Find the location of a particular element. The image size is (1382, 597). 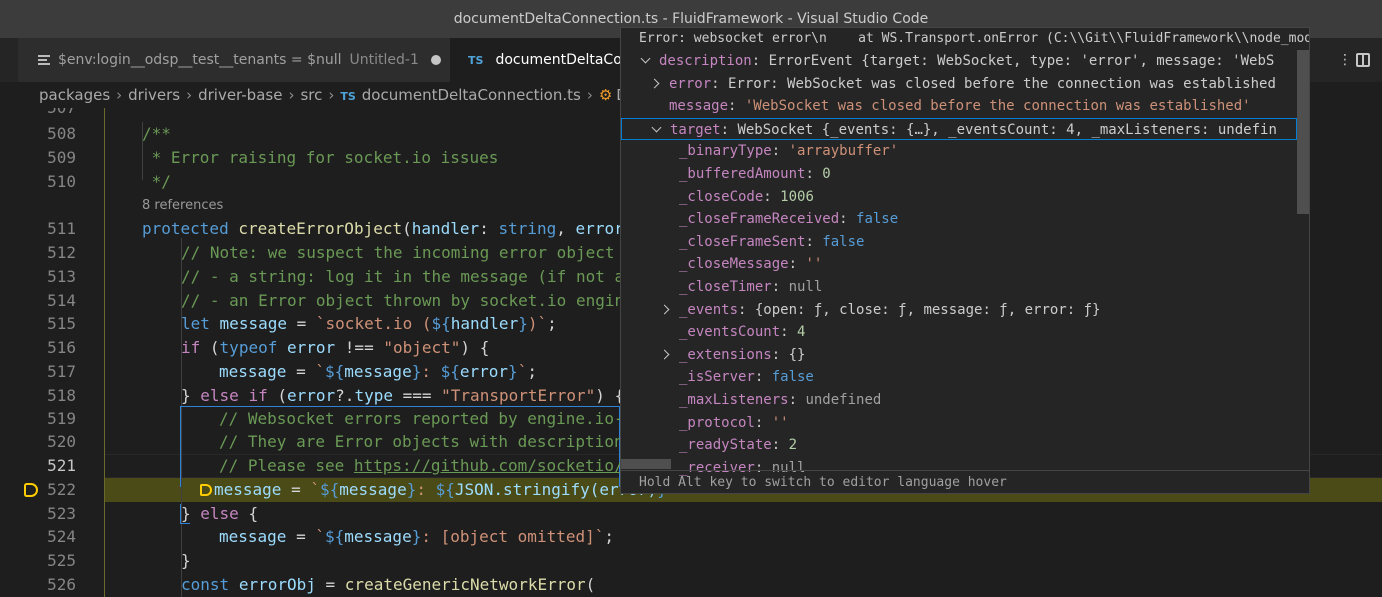

variable-name: _closeFrameSent is located at coordinates (742, 241).